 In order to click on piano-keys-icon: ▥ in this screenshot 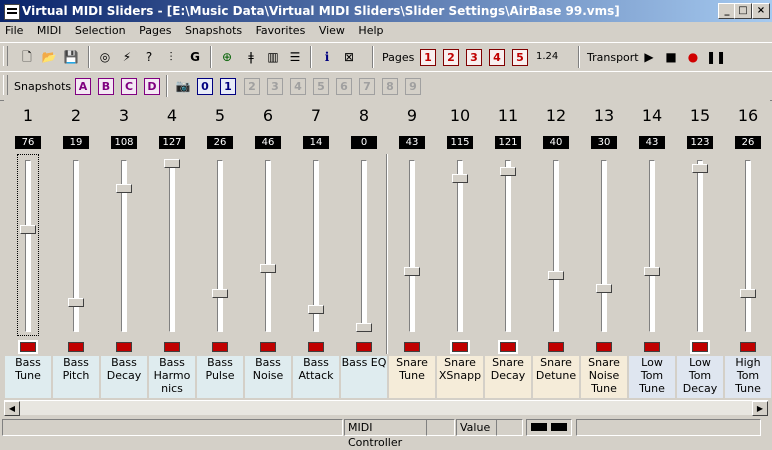, I will do `click(273, 57)`.